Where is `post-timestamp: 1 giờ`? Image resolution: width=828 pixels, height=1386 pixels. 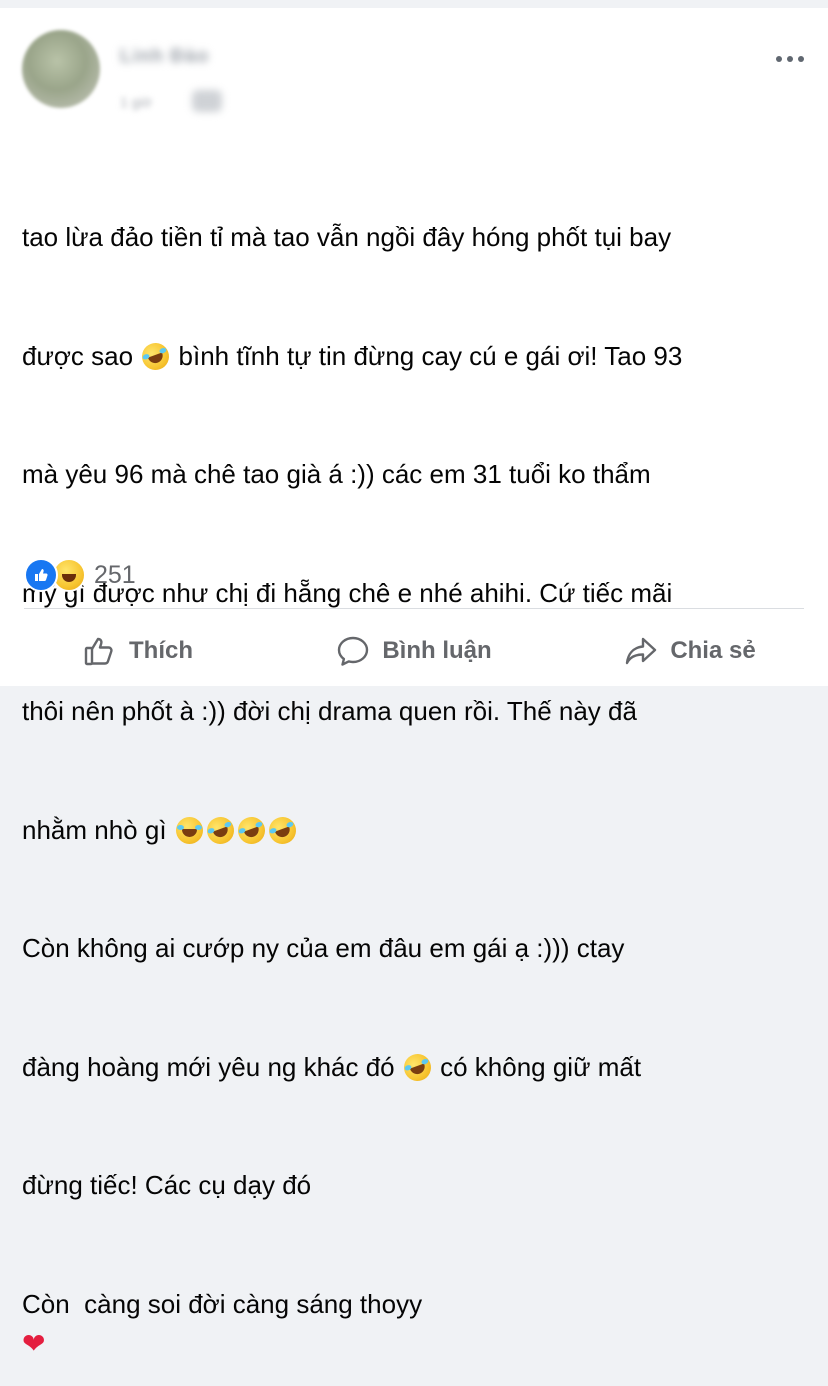 post-timestamp: 1 giờ is located at coordinates (136, 102).